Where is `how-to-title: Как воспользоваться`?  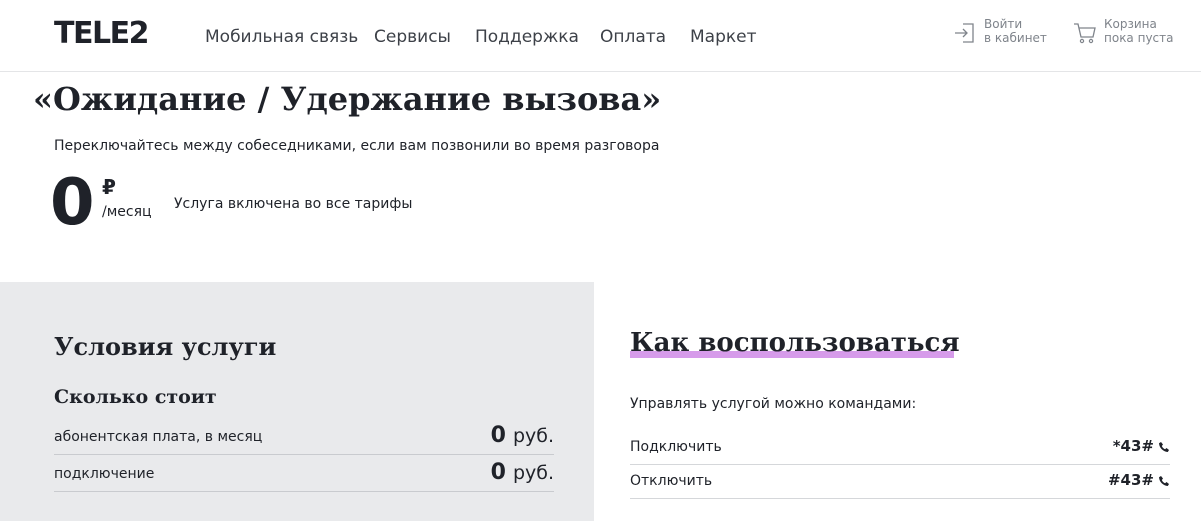
how-to-title: Как воспользоваться is located at coordinates (795, 343).